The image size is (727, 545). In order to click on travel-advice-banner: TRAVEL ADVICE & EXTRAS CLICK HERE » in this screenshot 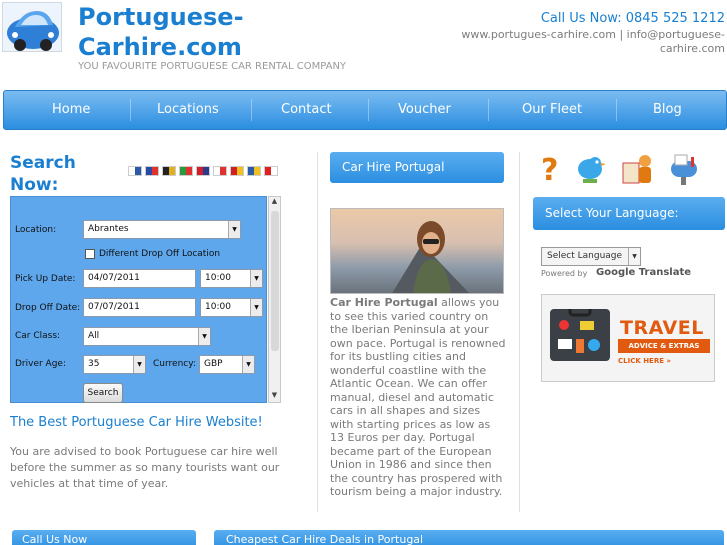, I will do `click(628, 338)`.